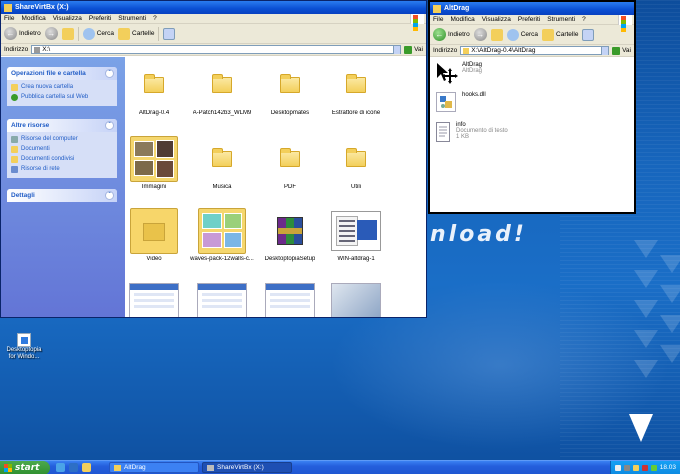  I want to click on title-bar: ShareVirtBx (X:), so click(213, 7).